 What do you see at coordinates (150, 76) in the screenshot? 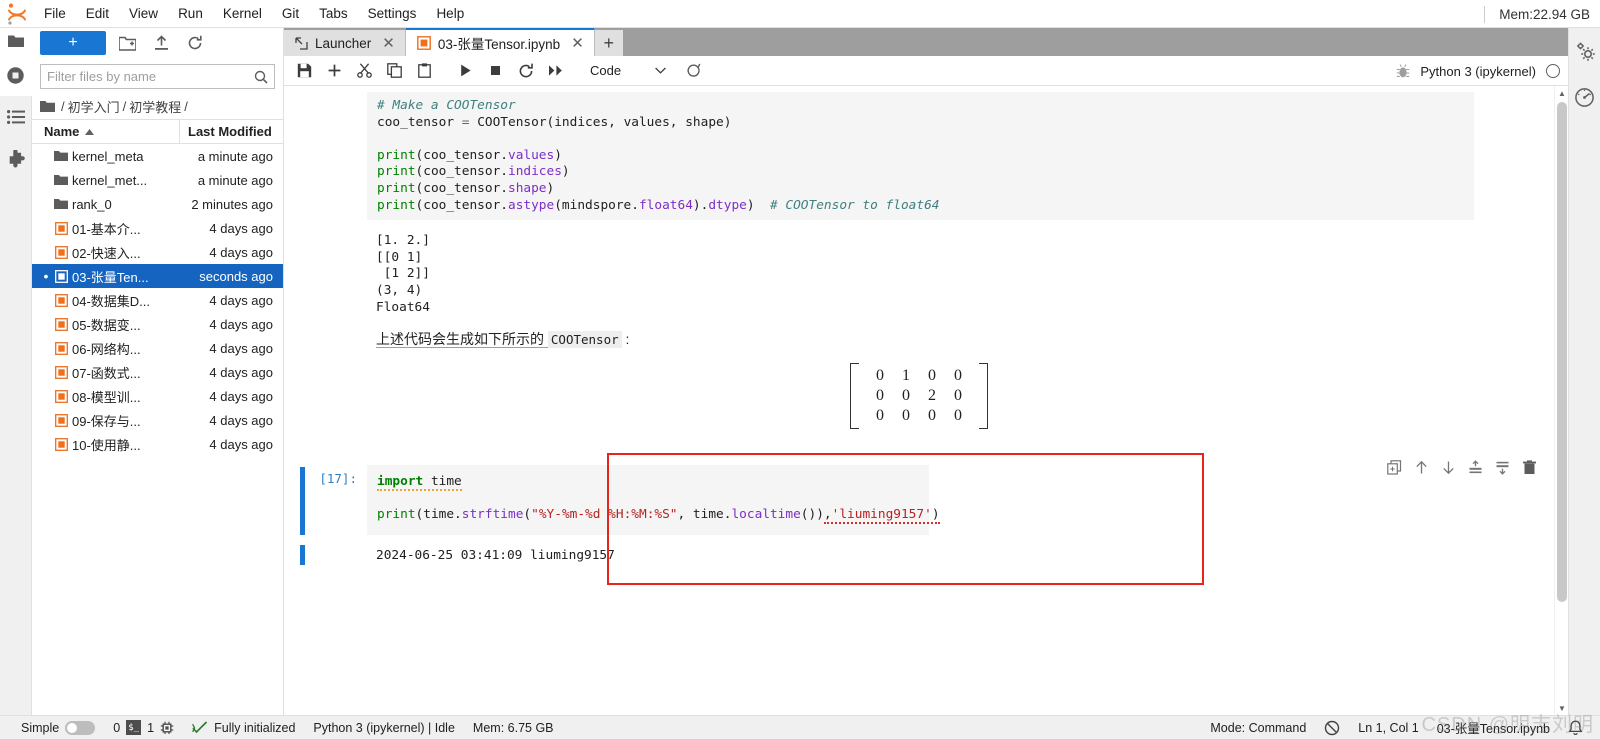
I see `search-input` at bounding box center [150, 76].